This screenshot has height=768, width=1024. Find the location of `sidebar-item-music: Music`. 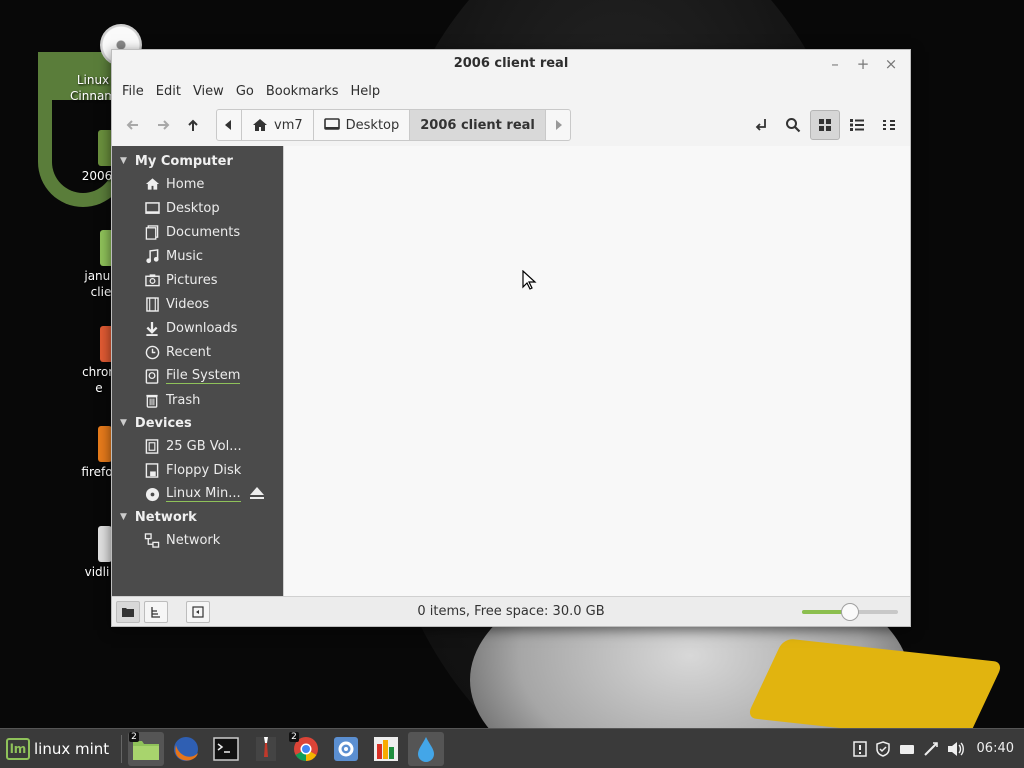

sidebar-item-music: Music is located at coordinates (197, 256).